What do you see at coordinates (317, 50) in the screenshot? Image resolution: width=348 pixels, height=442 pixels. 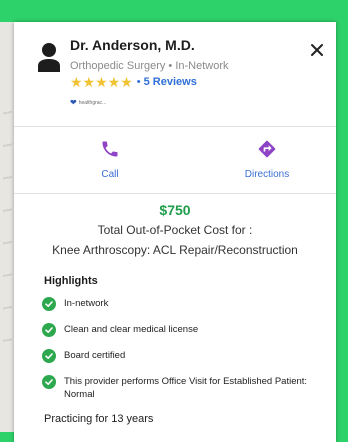 I see `close-icon` at bounding box center [317, 50].